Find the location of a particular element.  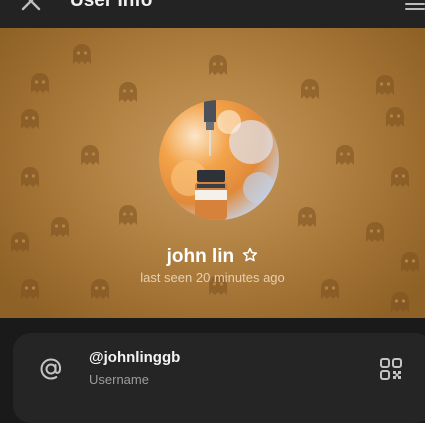

edit-icon is located at coordinates (414, 7).